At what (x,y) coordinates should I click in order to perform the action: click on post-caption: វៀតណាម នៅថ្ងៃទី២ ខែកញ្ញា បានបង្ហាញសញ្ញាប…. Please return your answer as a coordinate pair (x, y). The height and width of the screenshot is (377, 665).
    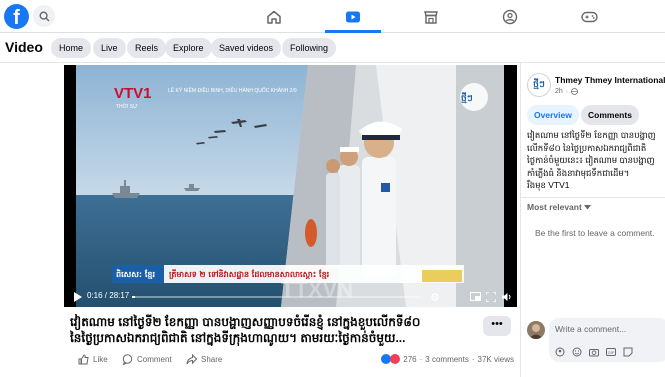
    Looking at the image, I should click on (275, 330).